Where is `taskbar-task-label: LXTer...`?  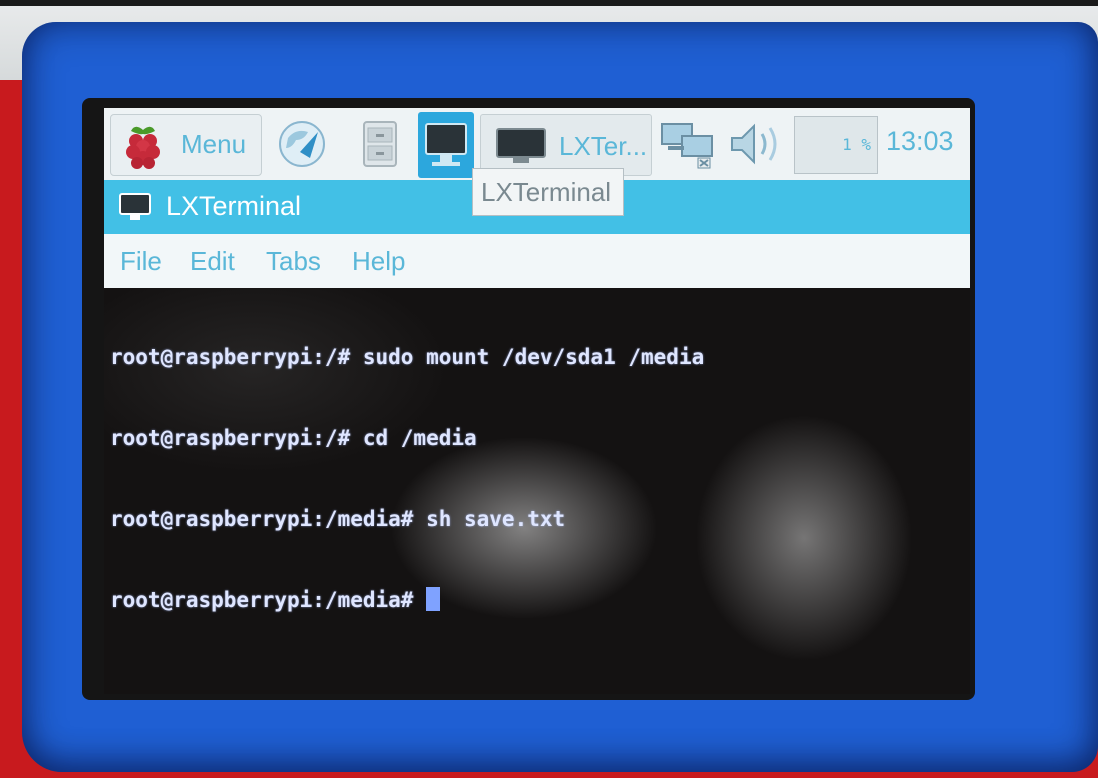
taskbar-task-label: LXTer... is located at coordinates (603, 146).